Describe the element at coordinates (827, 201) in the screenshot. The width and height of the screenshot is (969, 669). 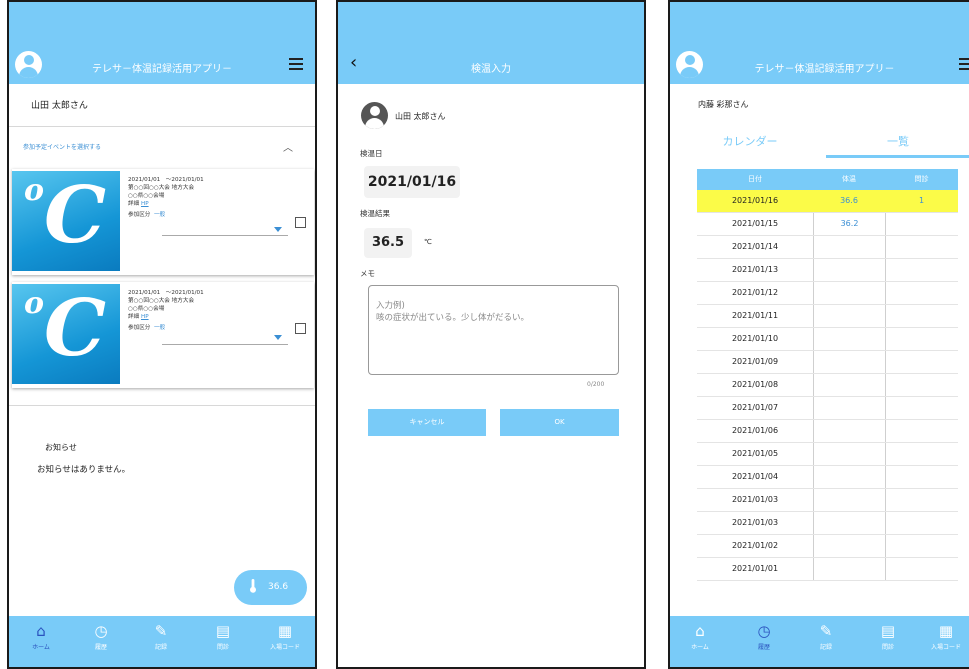
I see `table-row: 2021/01/16 36.6 1` at that location.